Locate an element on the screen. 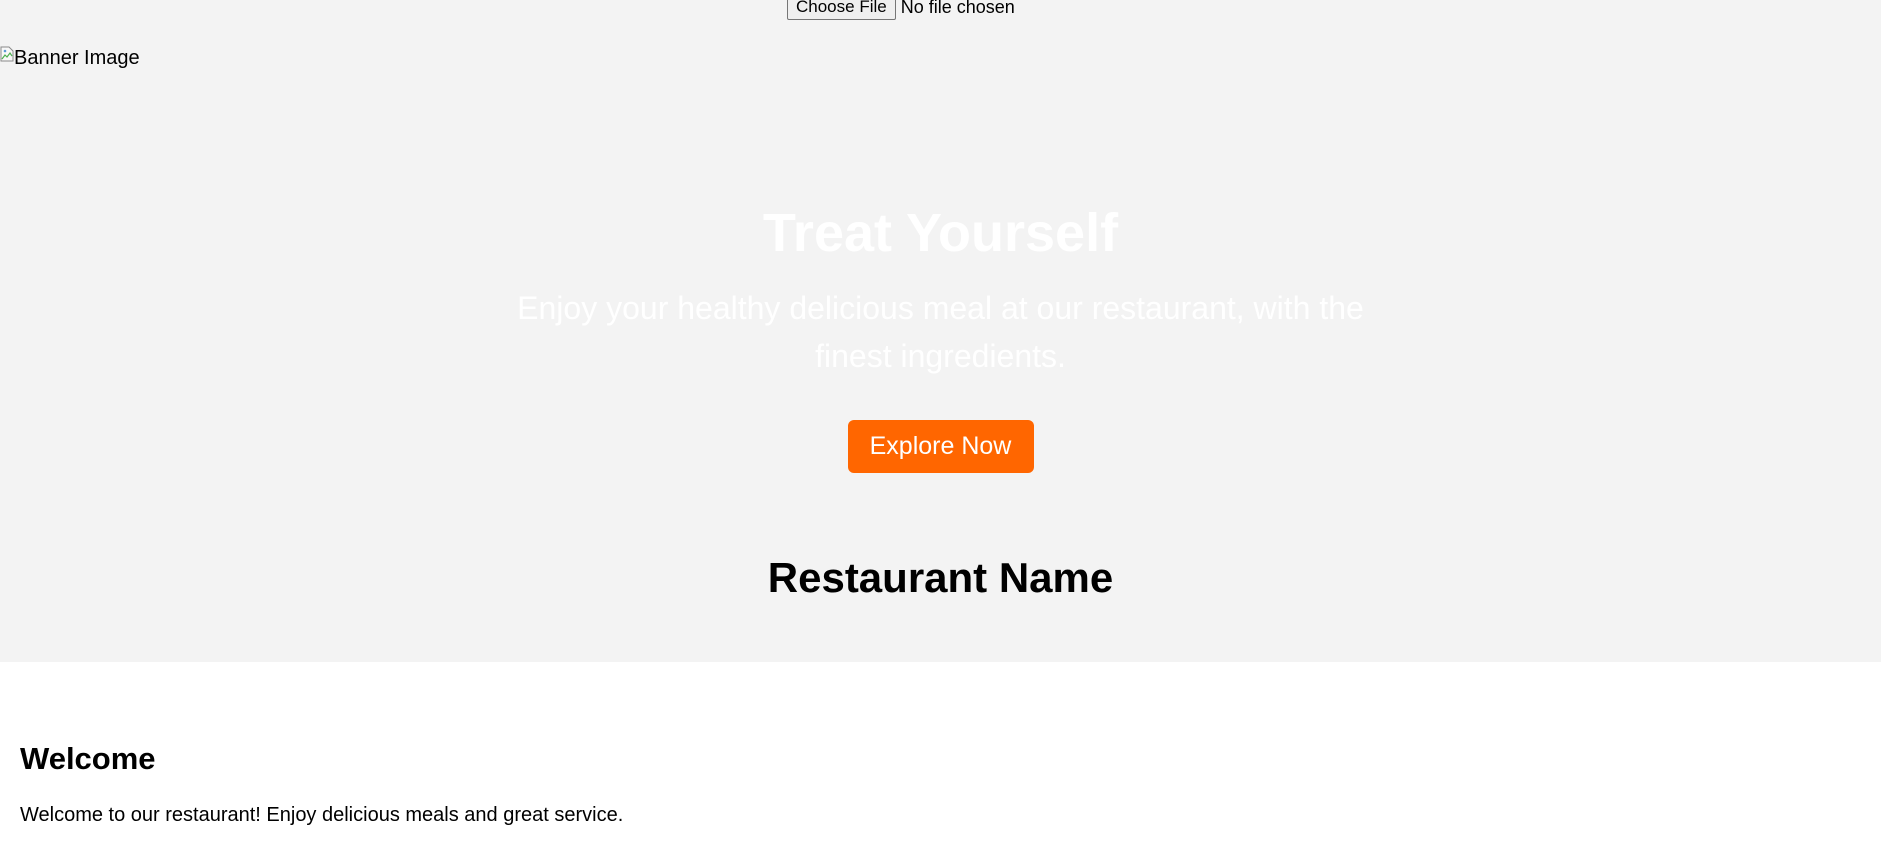 The width and height of the screenshot is (1881, 861). banner-image: Banner Image is located at coordinates (70, 58).